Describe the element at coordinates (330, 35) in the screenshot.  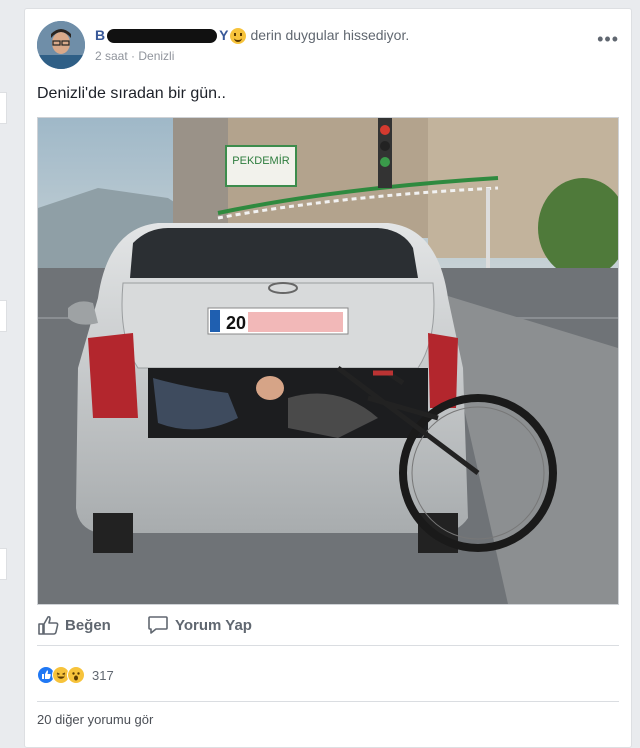
I see `feeling-text: derin duygular hissediyor.` at that location.